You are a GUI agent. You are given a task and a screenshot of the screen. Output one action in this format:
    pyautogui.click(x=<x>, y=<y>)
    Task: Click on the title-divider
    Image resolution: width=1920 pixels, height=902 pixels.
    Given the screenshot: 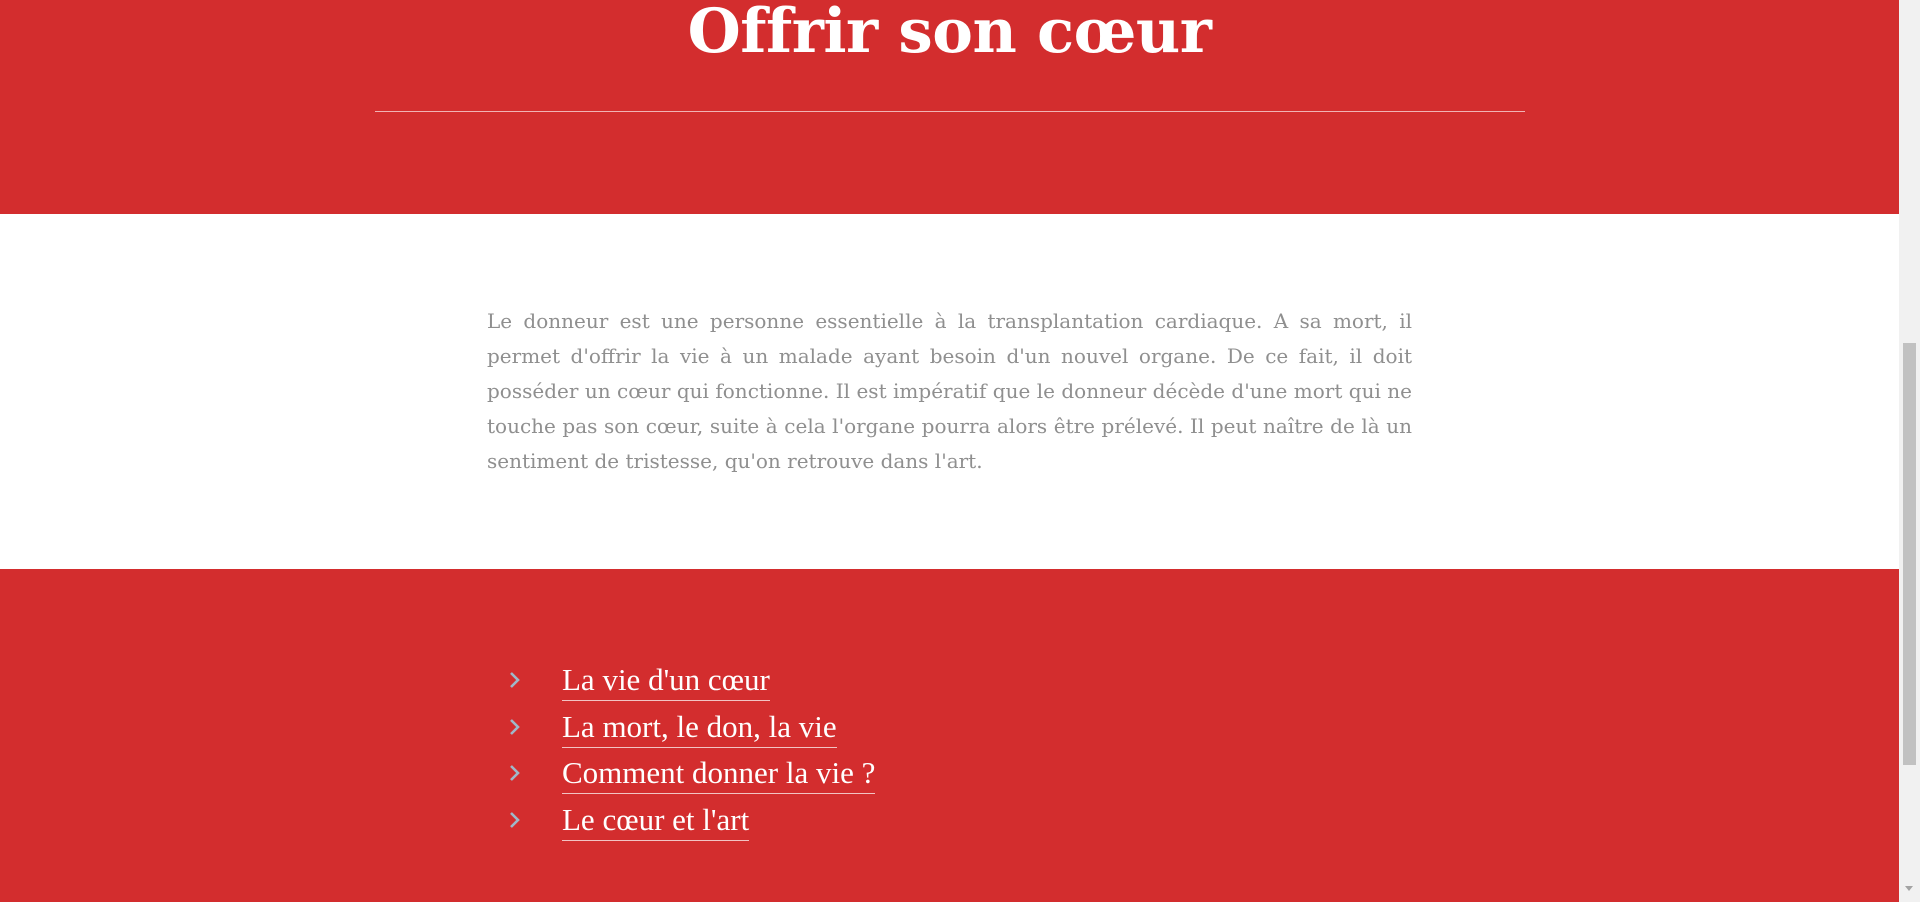 What is the action you would take?
    pyautogui.click(x=950, y=111)
    